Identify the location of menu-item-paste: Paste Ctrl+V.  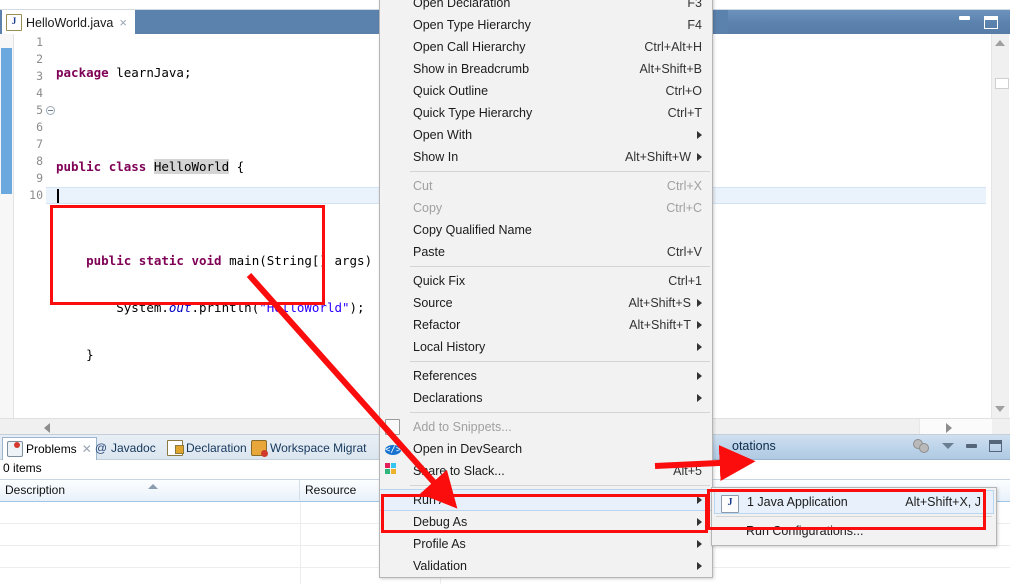
(546, 252).